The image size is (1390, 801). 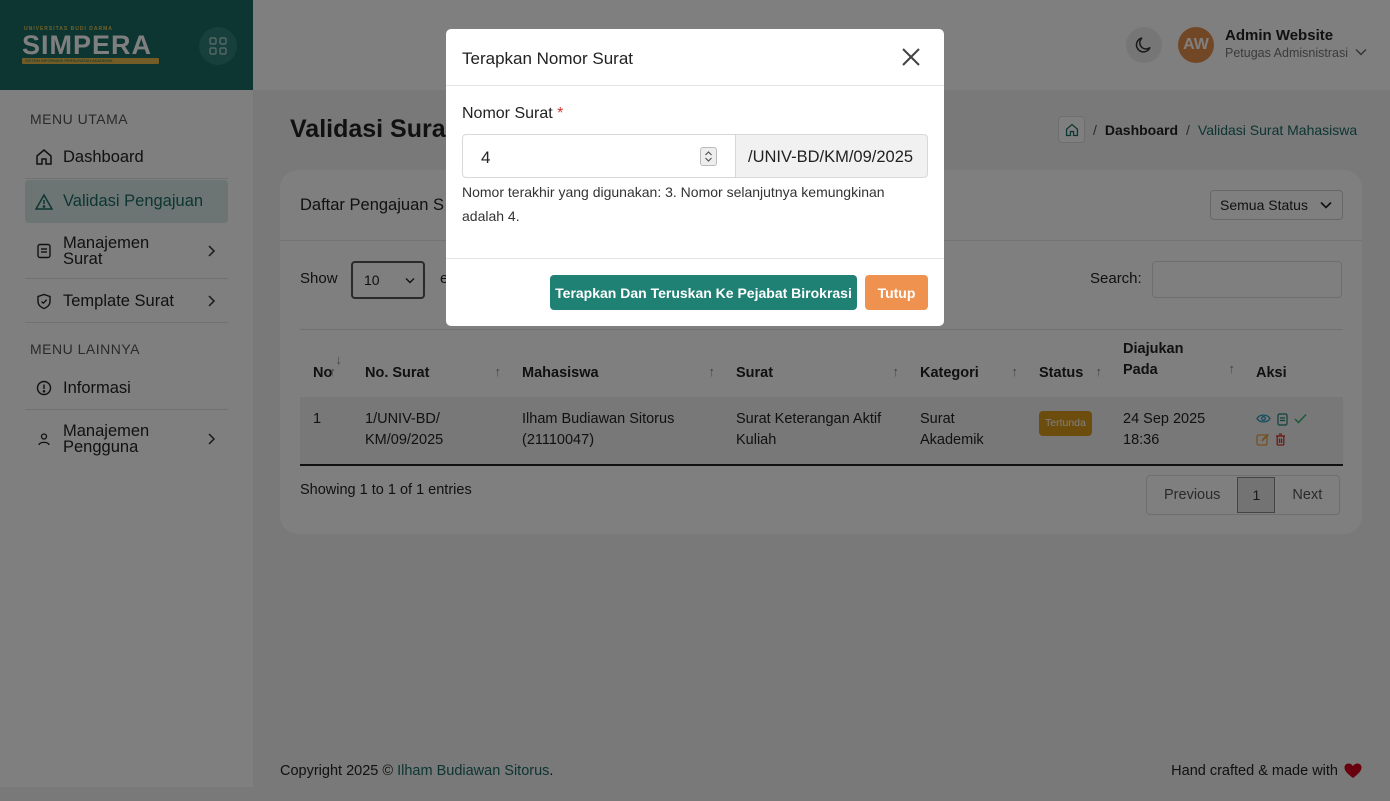 I want to click on close-button: Tutup, so click(x=896, y=292).